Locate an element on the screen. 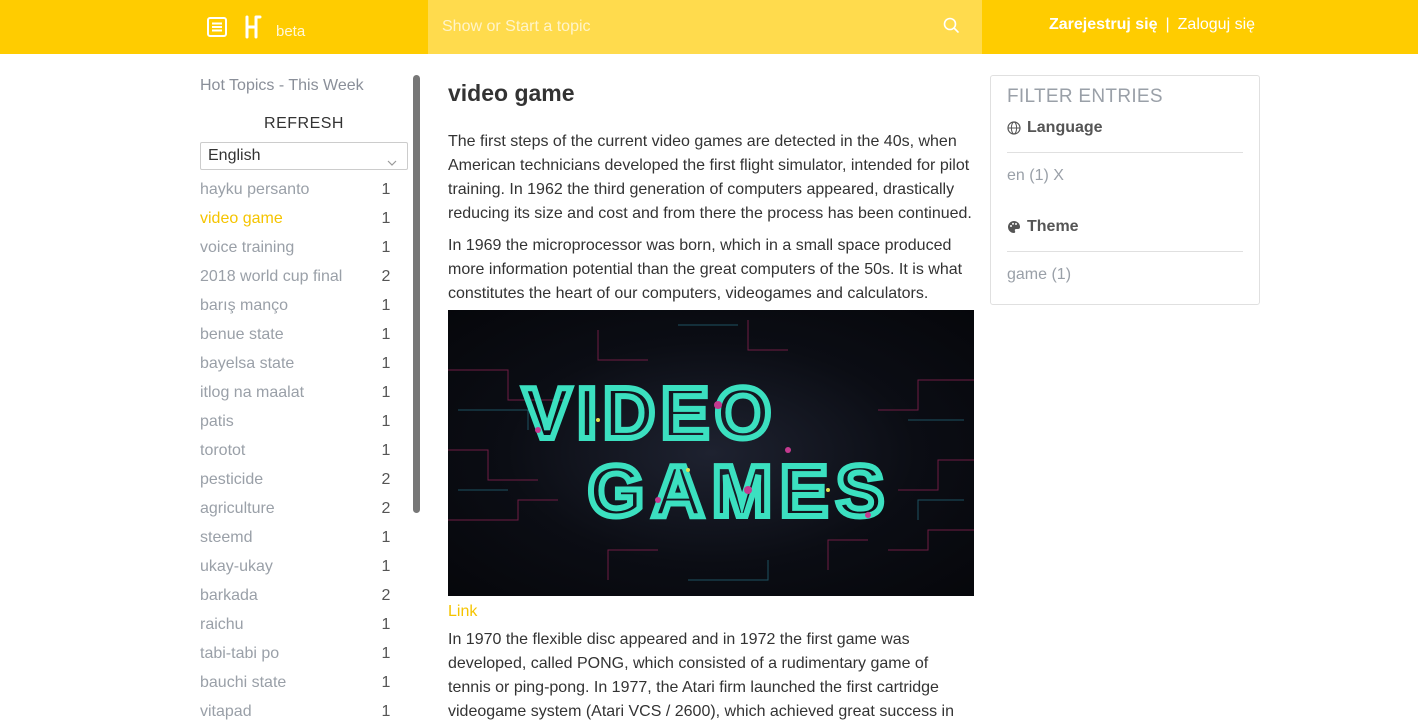 The width and height of the screenshot is (1418, 723). search-input is located at coordinates (687, 27).